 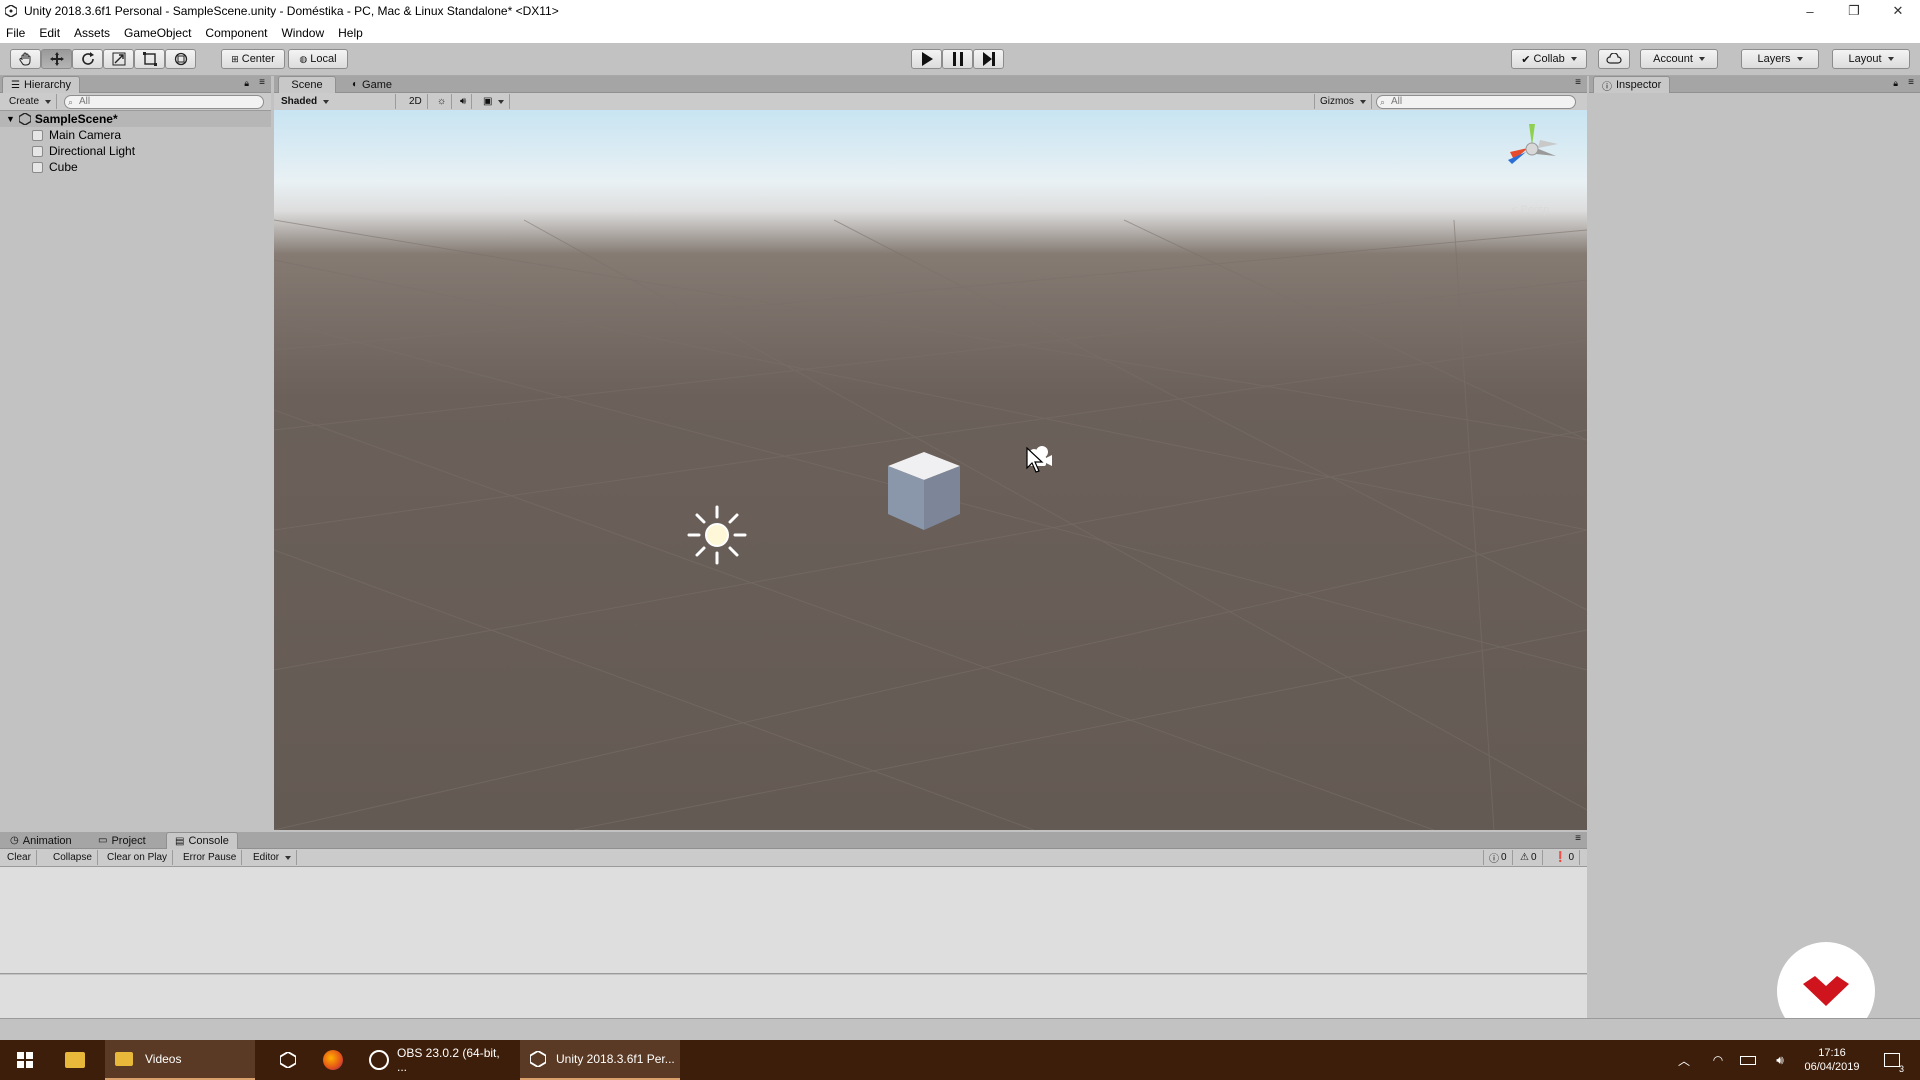 I want to click on taskbar-firefox, so click(x=333, y=1060).